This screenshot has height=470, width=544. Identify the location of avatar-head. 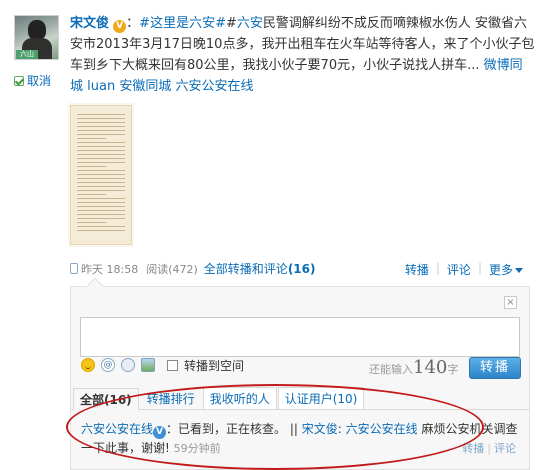
(37, 30).